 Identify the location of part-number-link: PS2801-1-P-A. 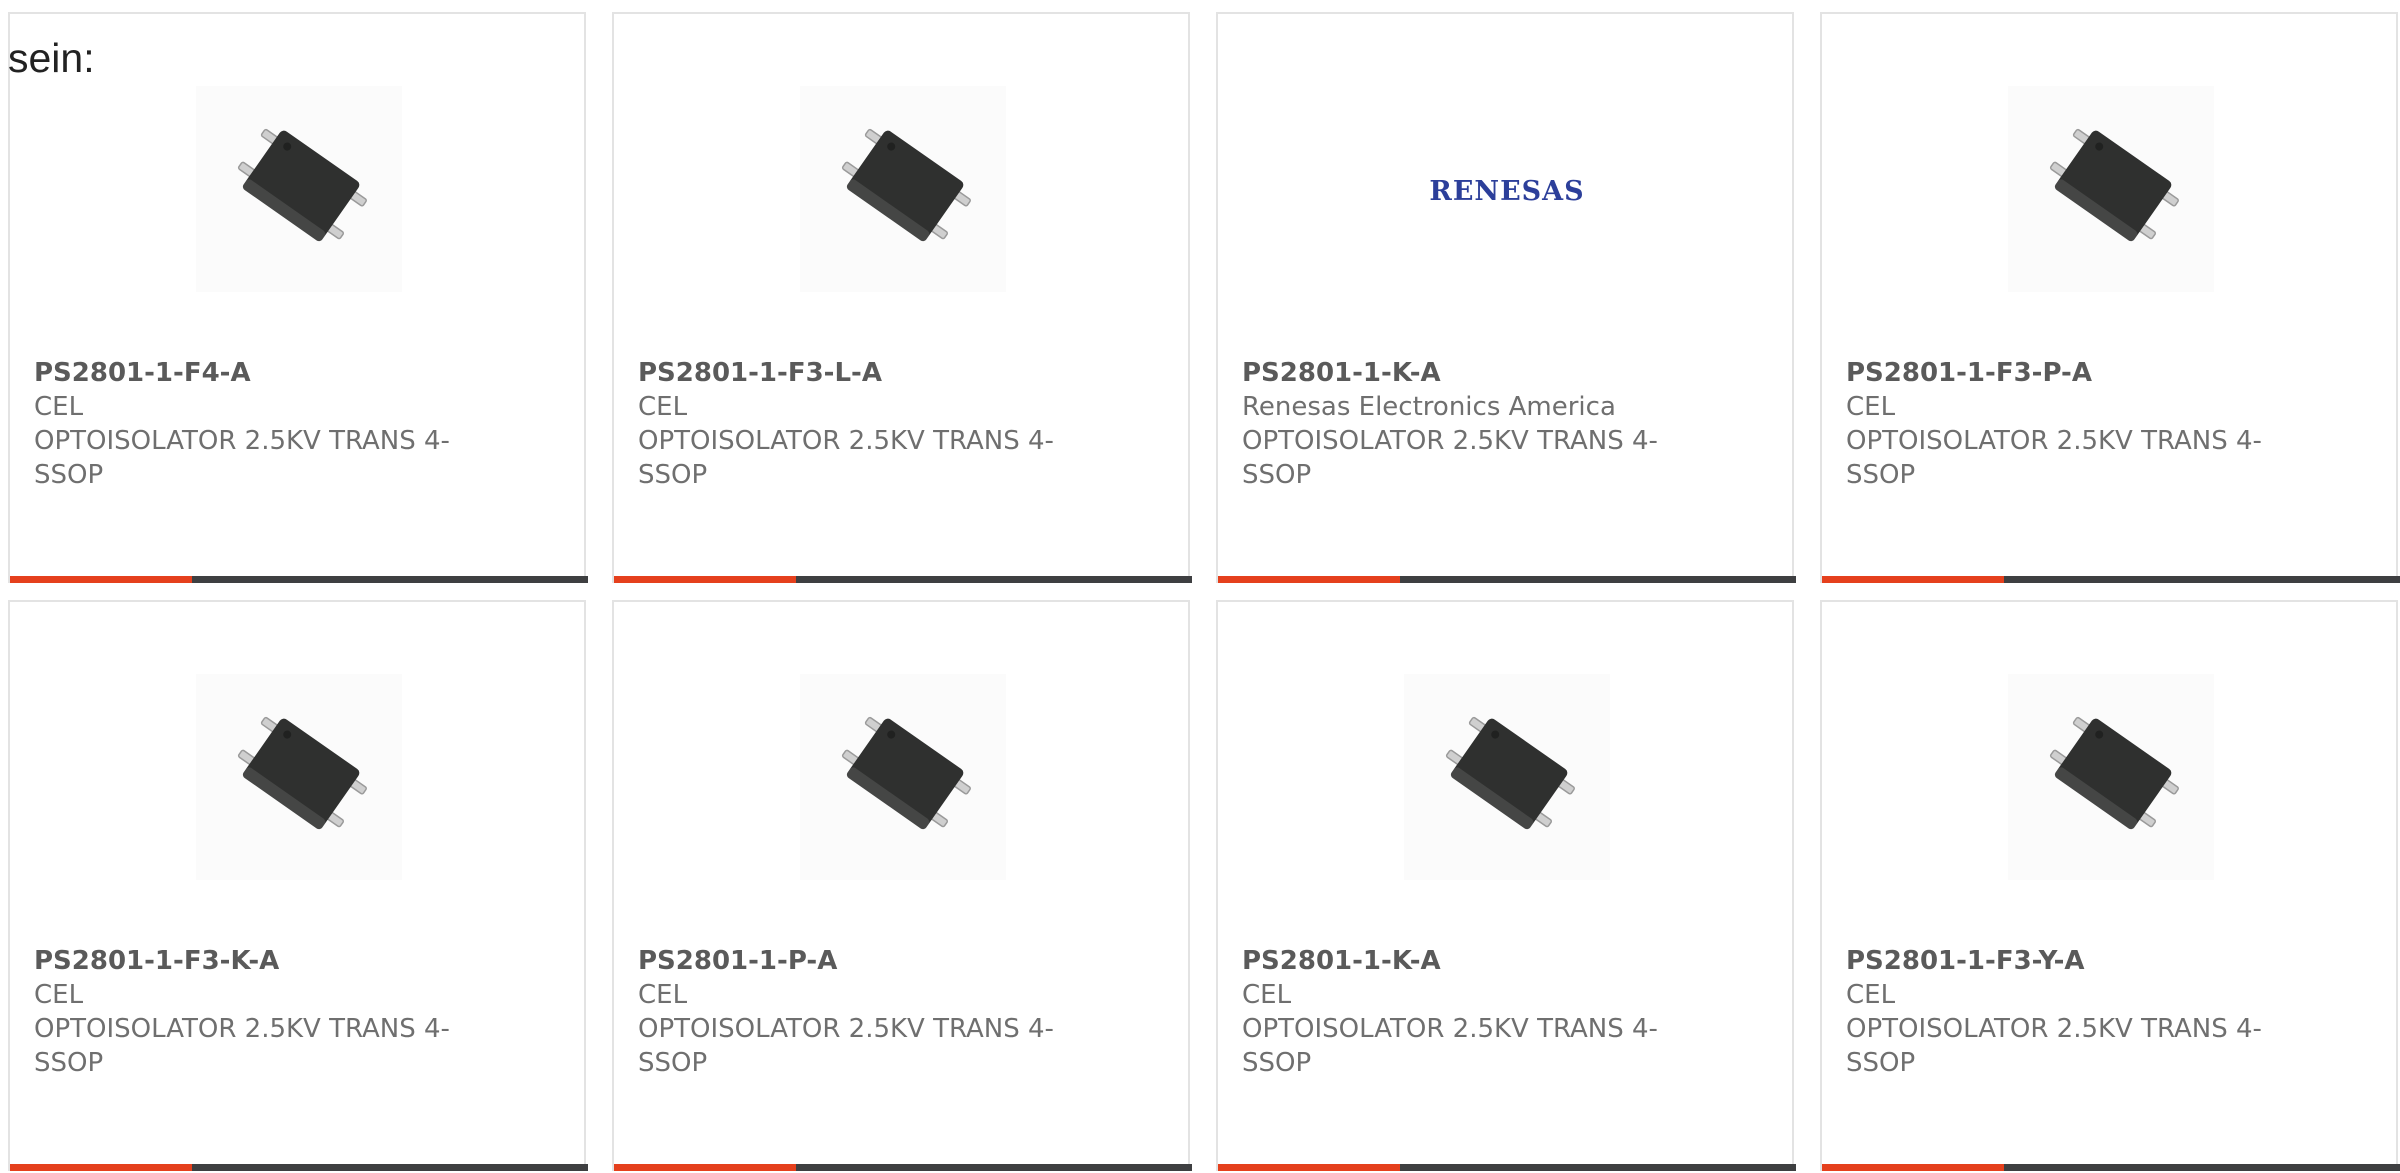
(853, 961).